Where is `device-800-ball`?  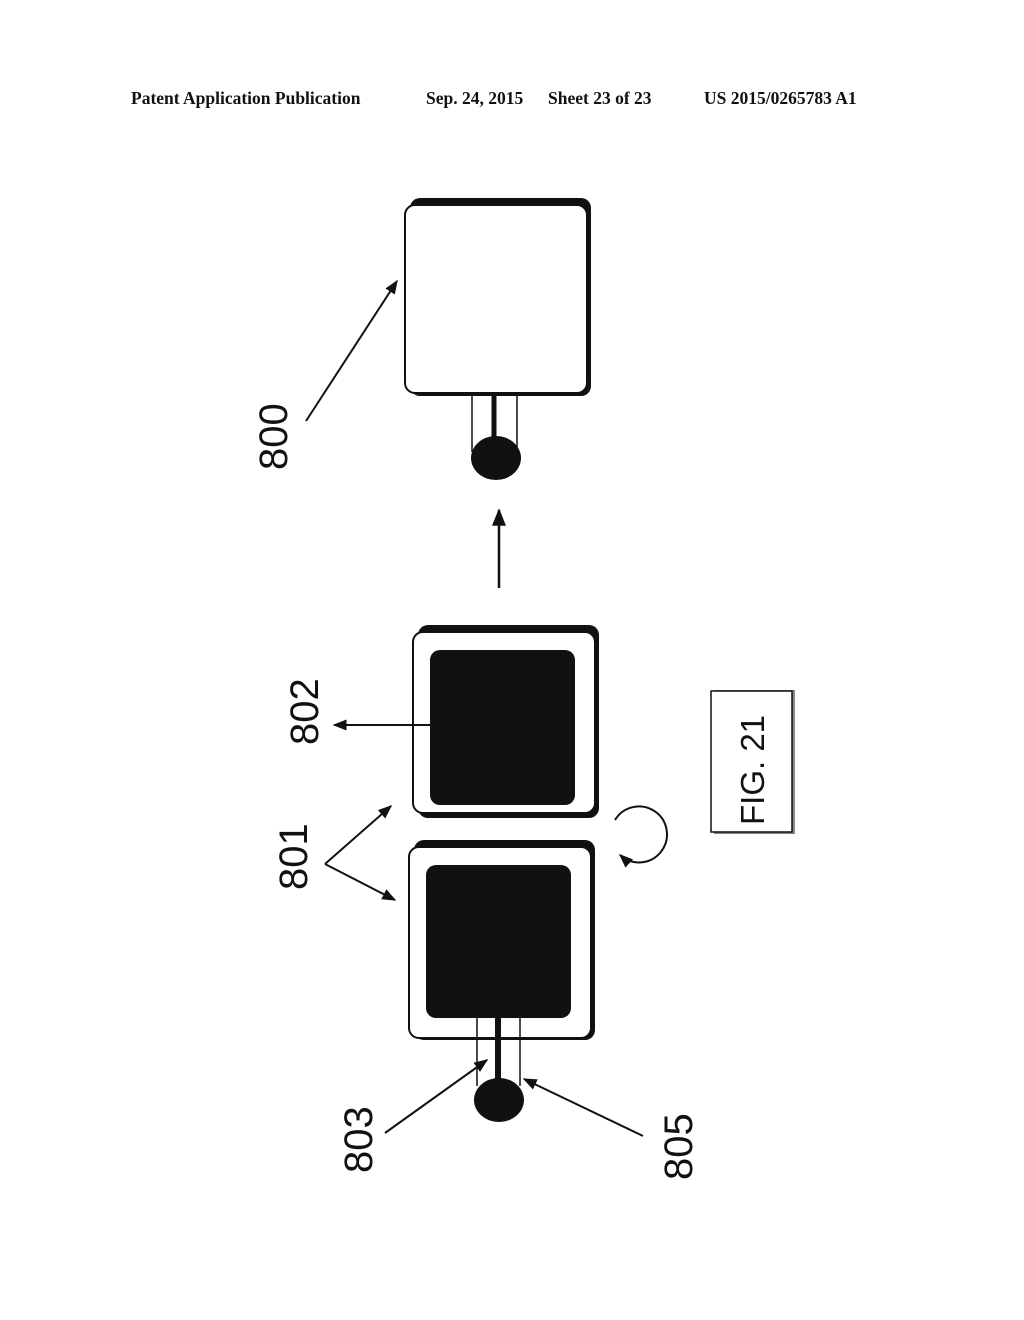 device-800-ball is located at coordinates (496, 458).